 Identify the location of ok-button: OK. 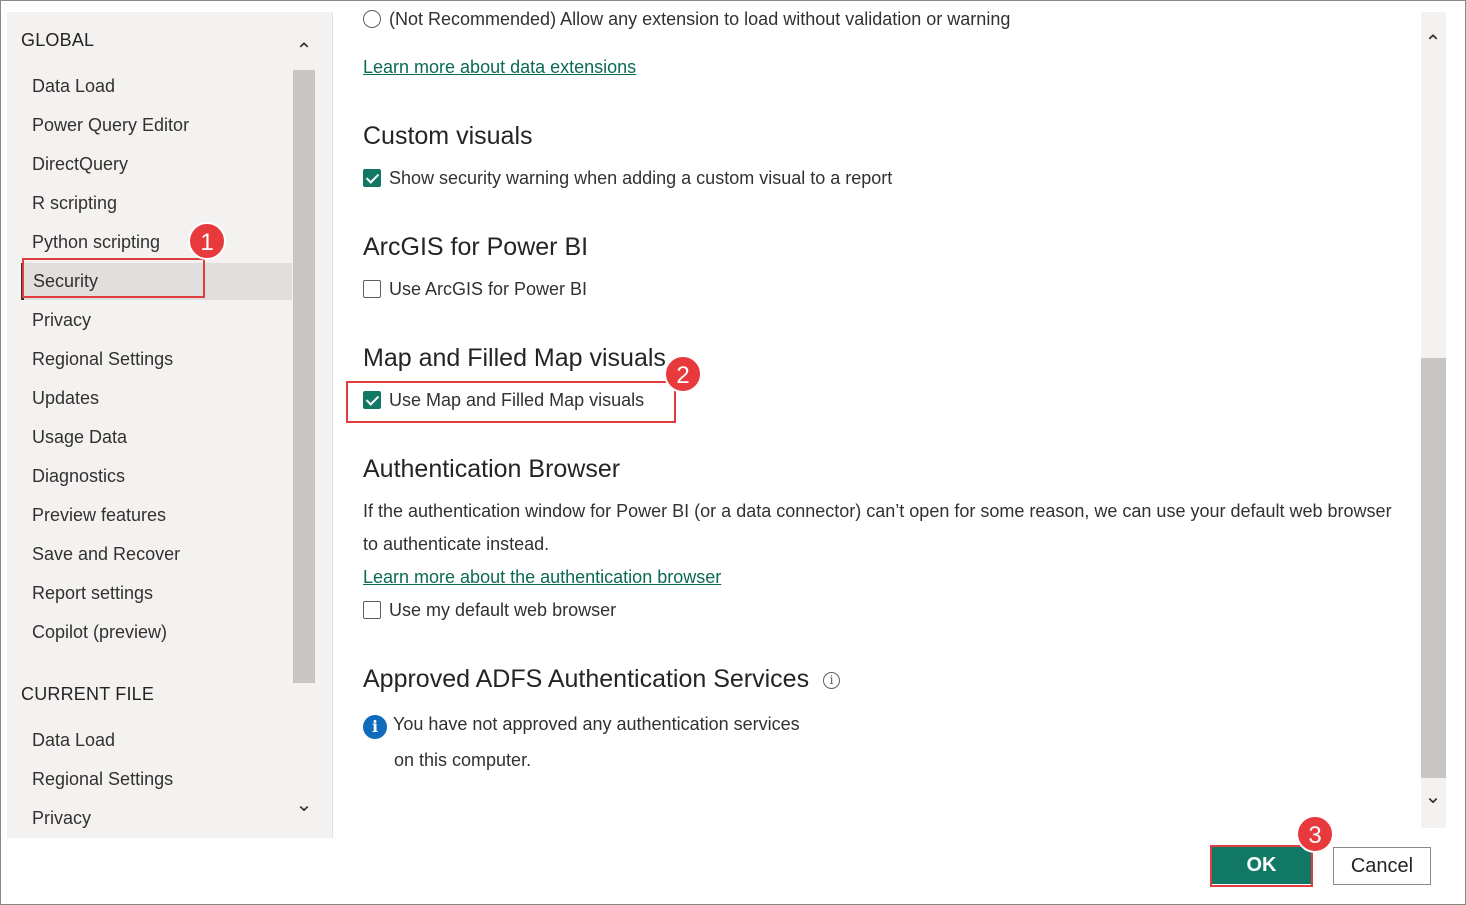
(1261, 865).